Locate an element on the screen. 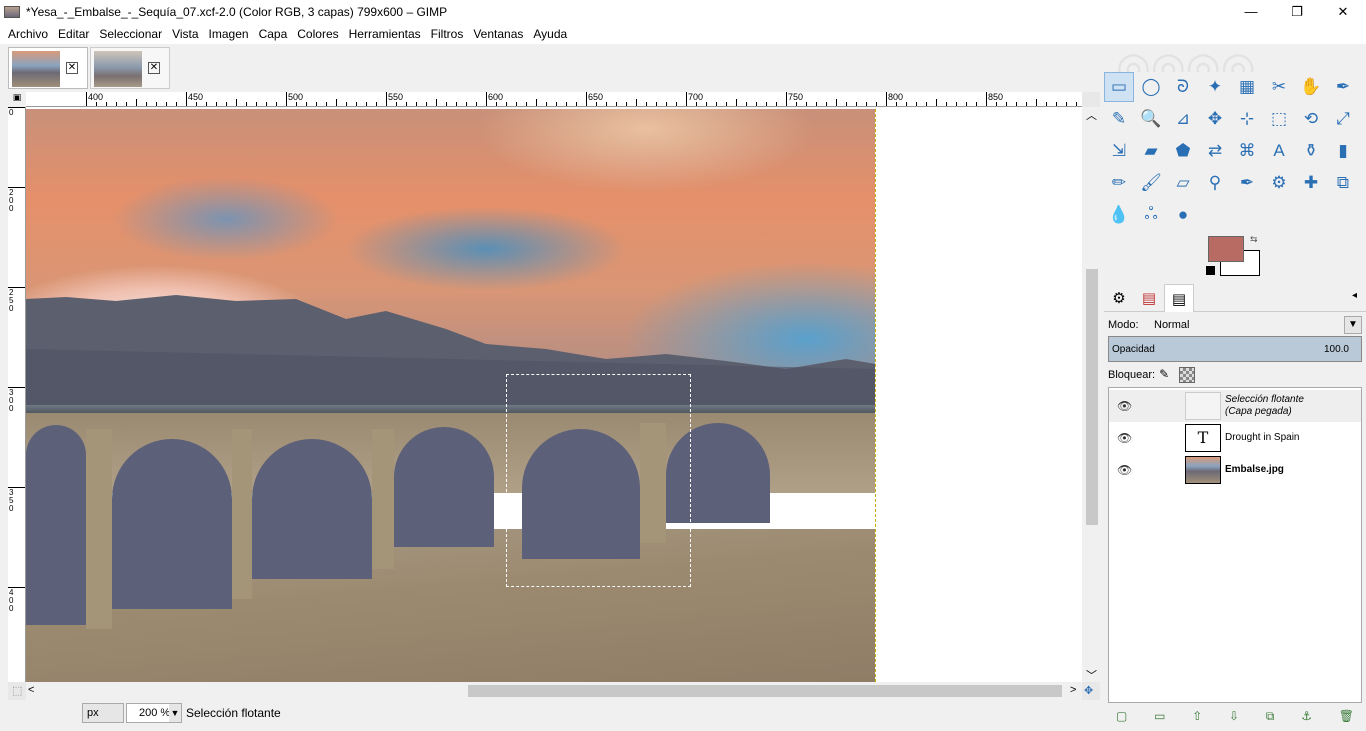  raise-icon: ⇧ is located at coordinates (1197, 716).